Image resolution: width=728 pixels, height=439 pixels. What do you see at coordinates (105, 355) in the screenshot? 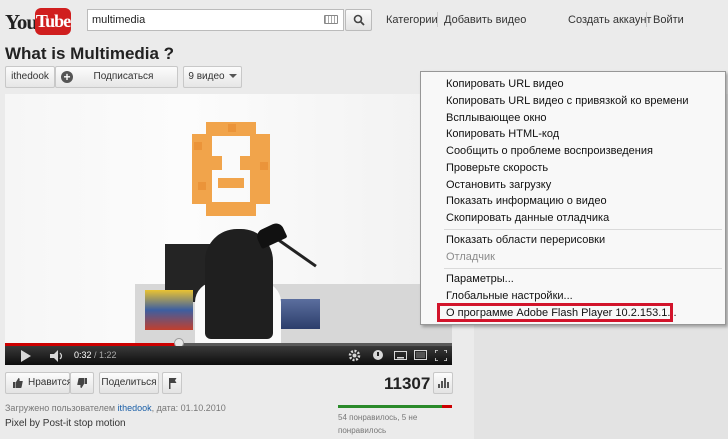
I see `duration: / 1:22` at bounding box center [105, 355].